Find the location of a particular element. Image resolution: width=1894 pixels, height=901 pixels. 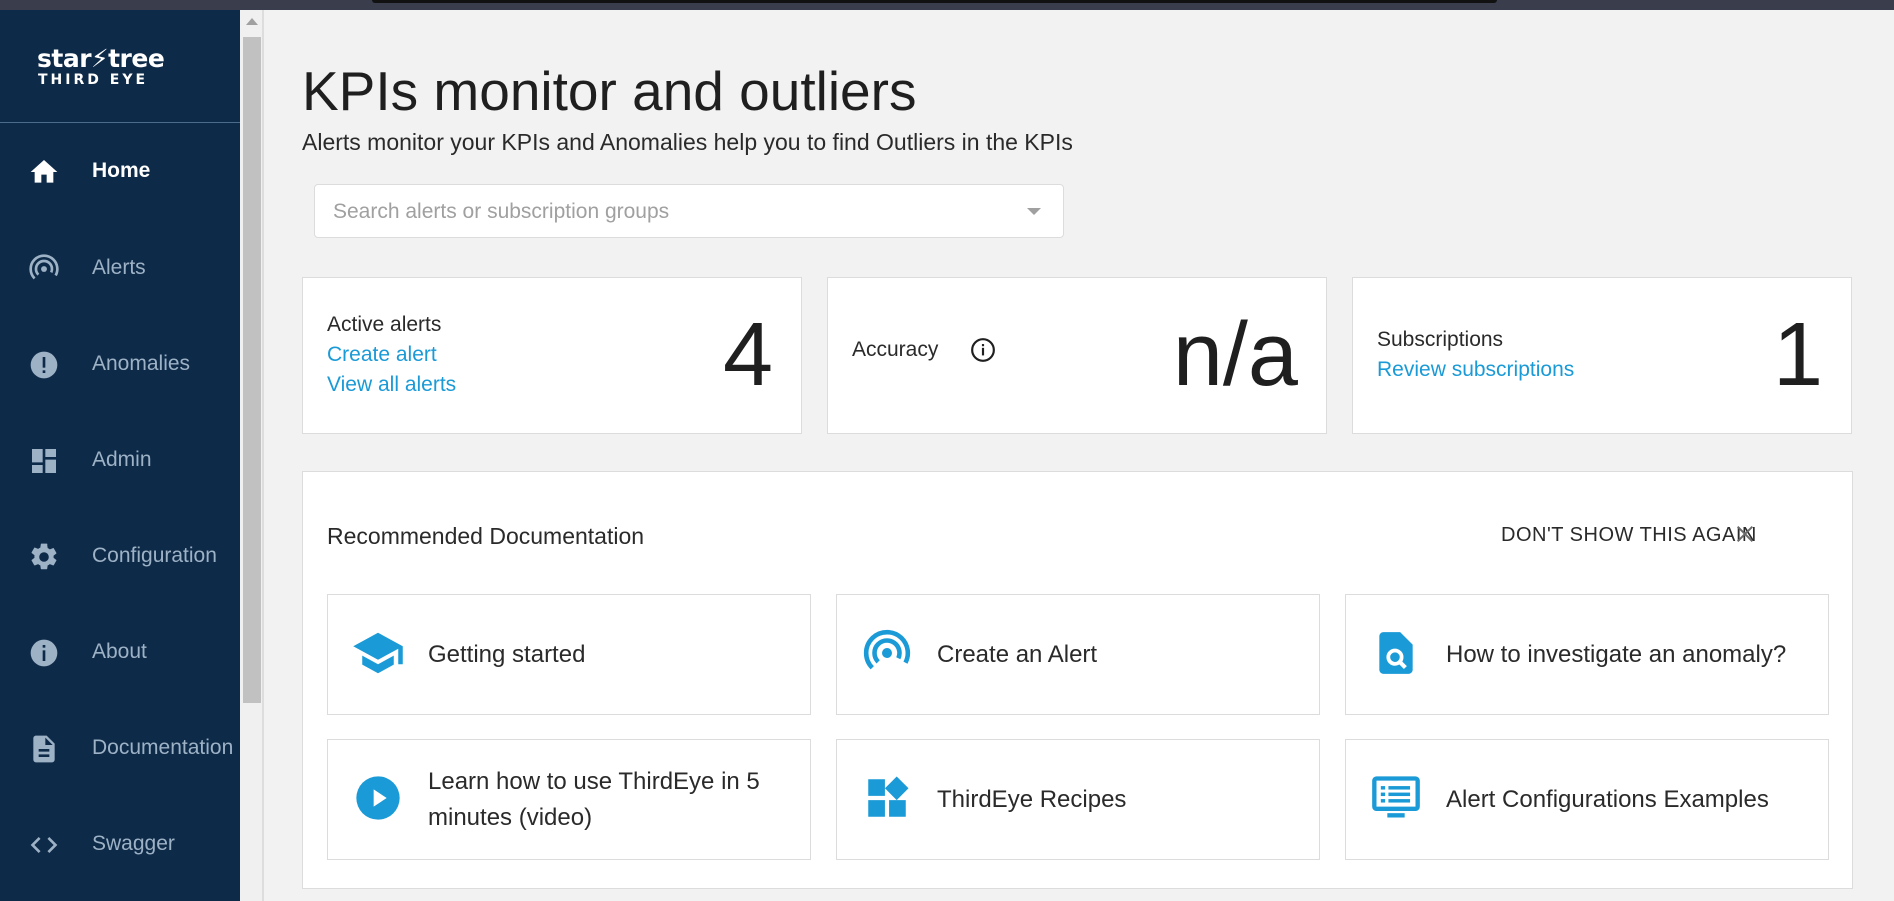

logo-product-name: THIRD EYE is located at coordinates (93, 80).